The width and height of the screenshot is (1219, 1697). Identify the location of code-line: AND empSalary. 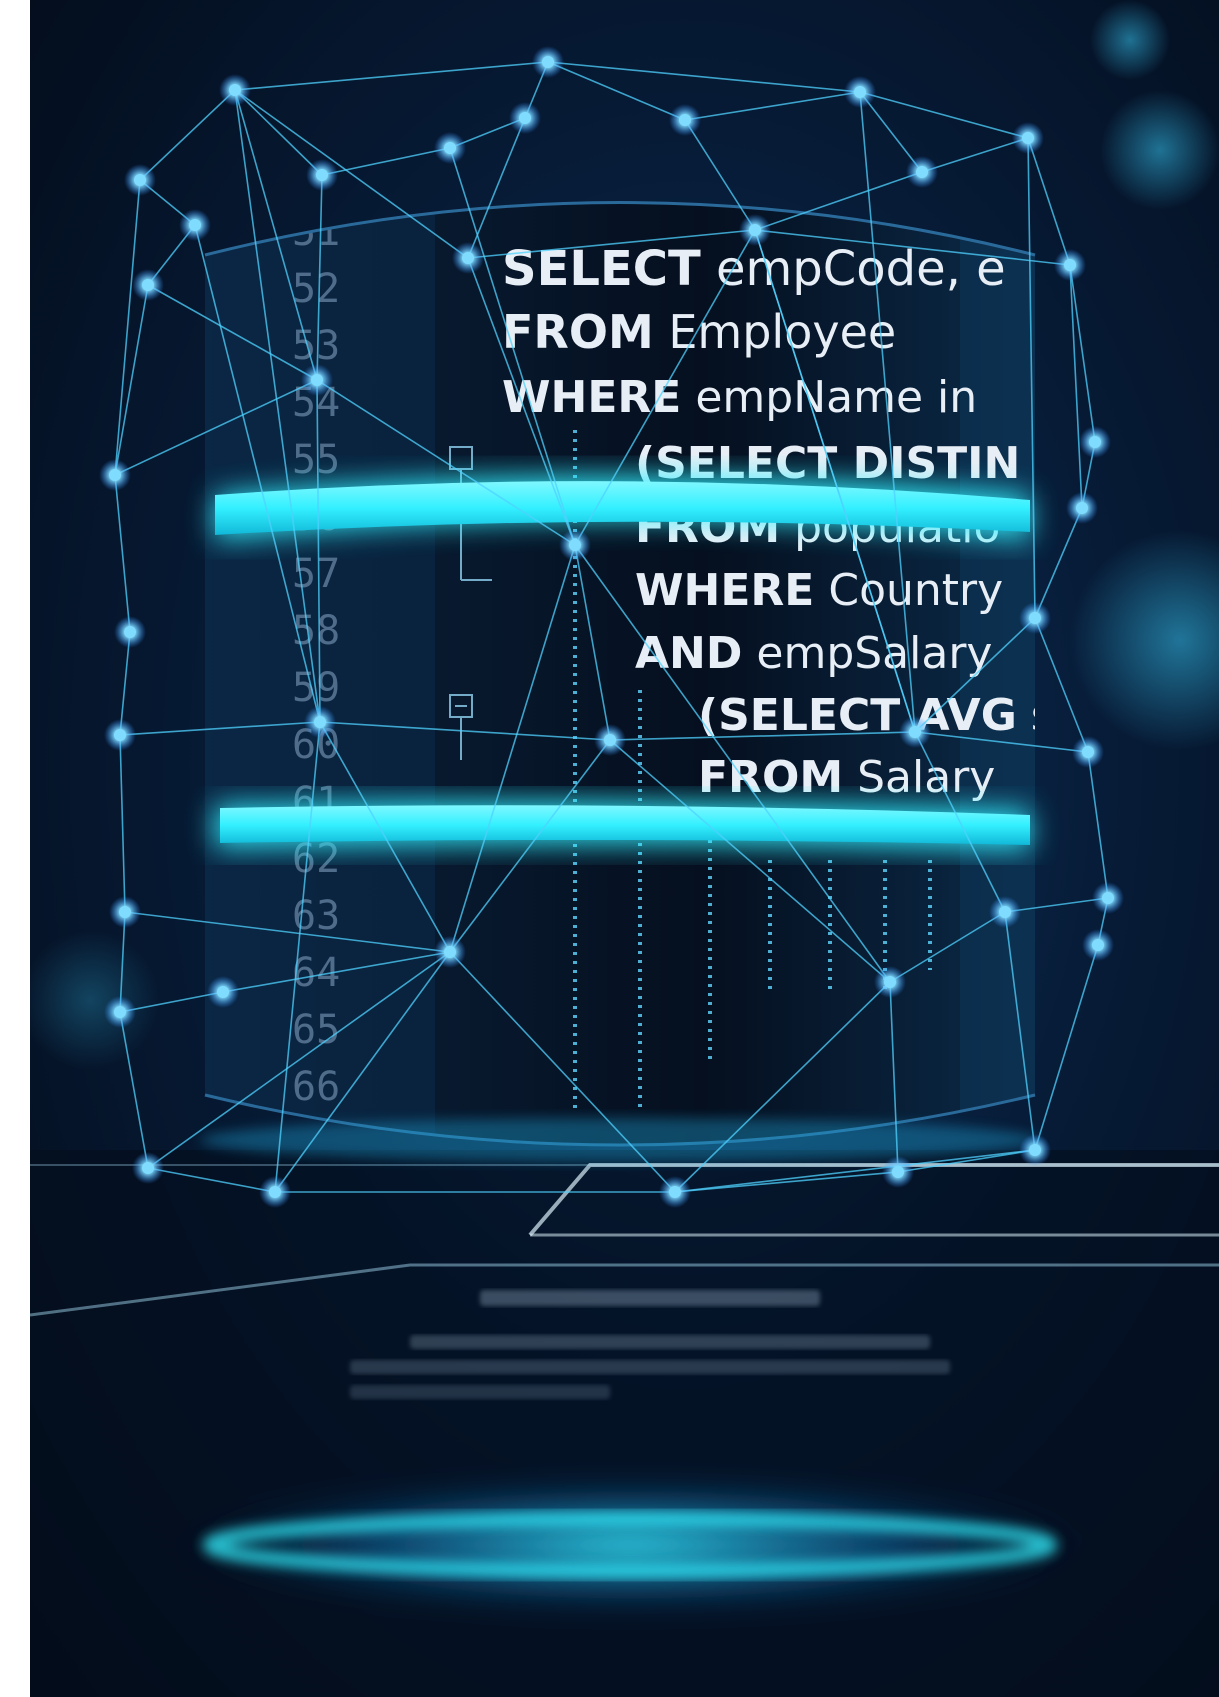
(813, 653).